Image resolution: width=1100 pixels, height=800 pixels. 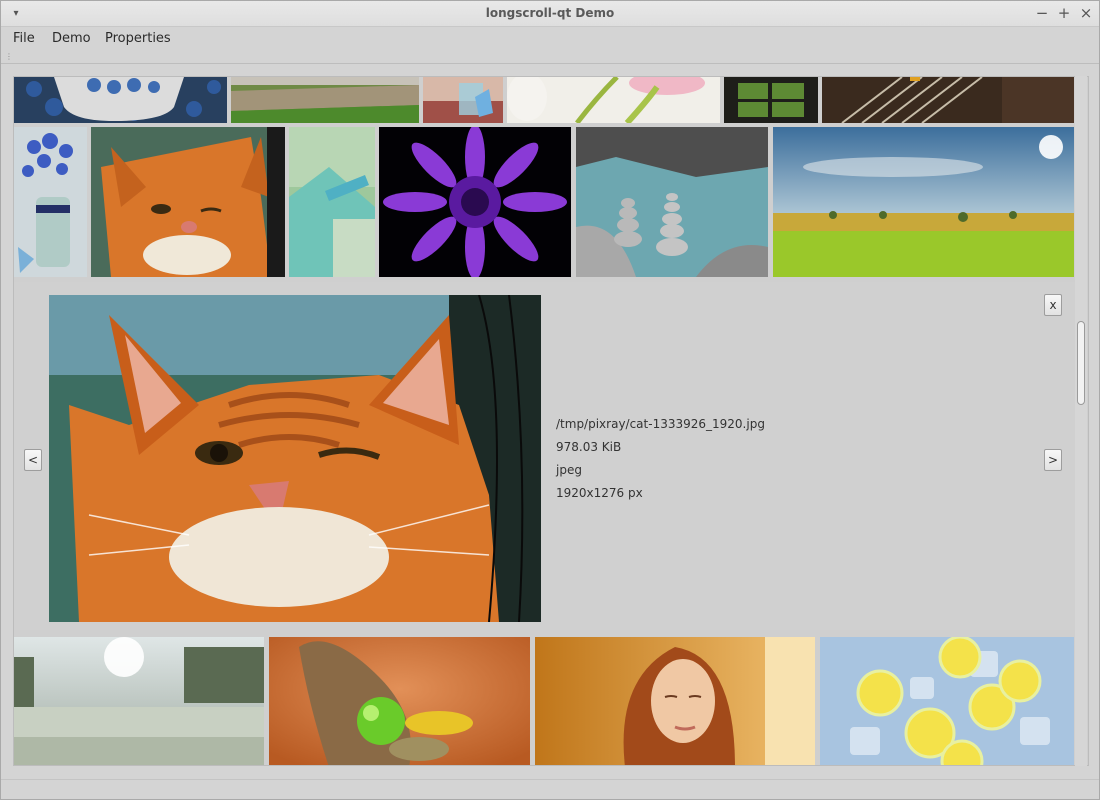 I want to click on thumbnail-green-field, so click(x=923, y=202).